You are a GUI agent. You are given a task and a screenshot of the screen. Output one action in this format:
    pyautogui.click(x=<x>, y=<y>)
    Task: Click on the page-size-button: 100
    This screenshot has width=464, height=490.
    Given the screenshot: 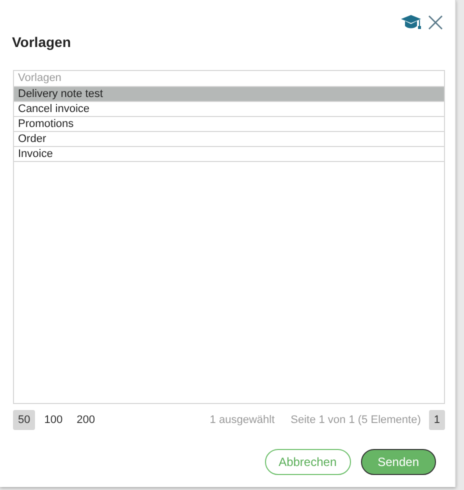 What is the action you would take?
    pyautogui.click(x=53, y=420)
    